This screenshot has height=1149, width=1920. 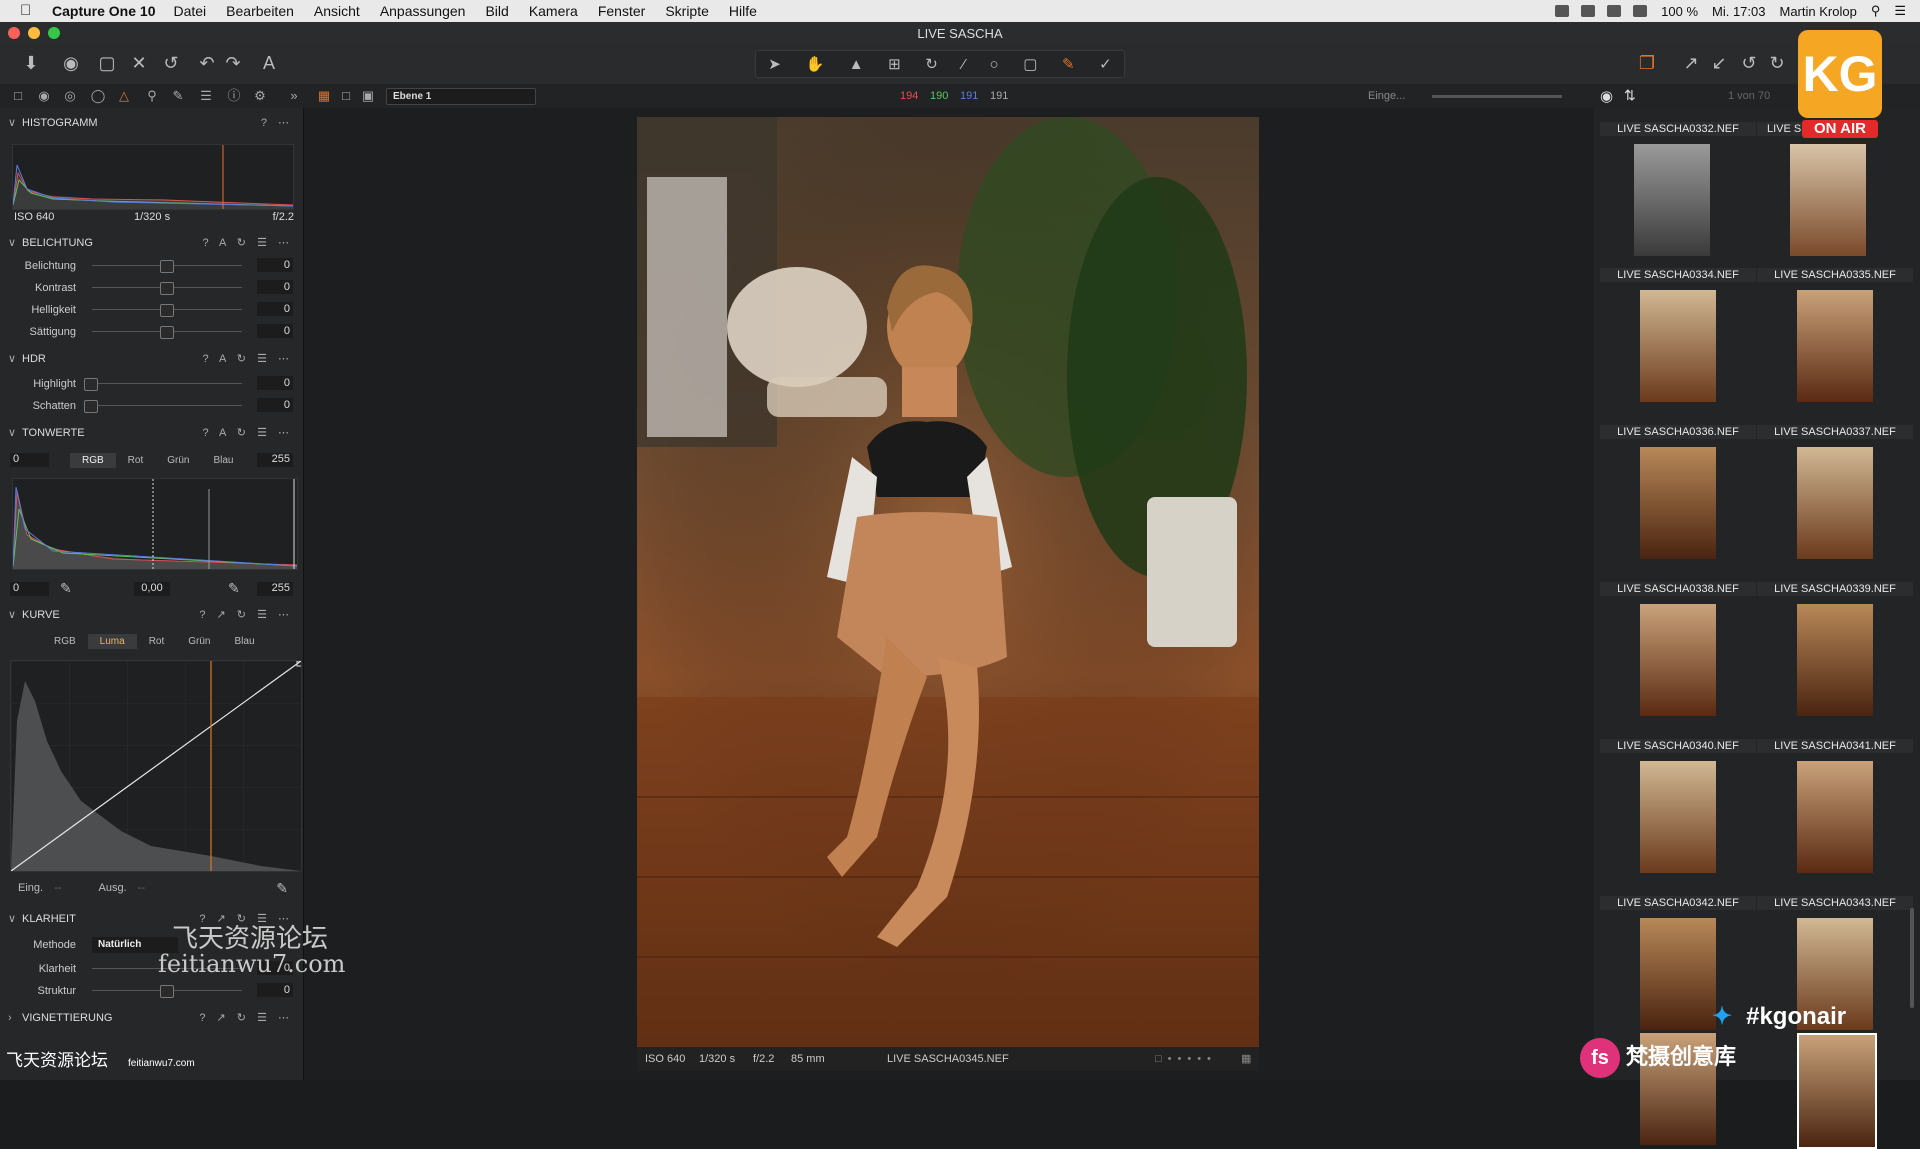 What do you see at coordinates (29, 460) in the screenshot?
I see `levels-input-low: 0` at bounding box center [29, 460].